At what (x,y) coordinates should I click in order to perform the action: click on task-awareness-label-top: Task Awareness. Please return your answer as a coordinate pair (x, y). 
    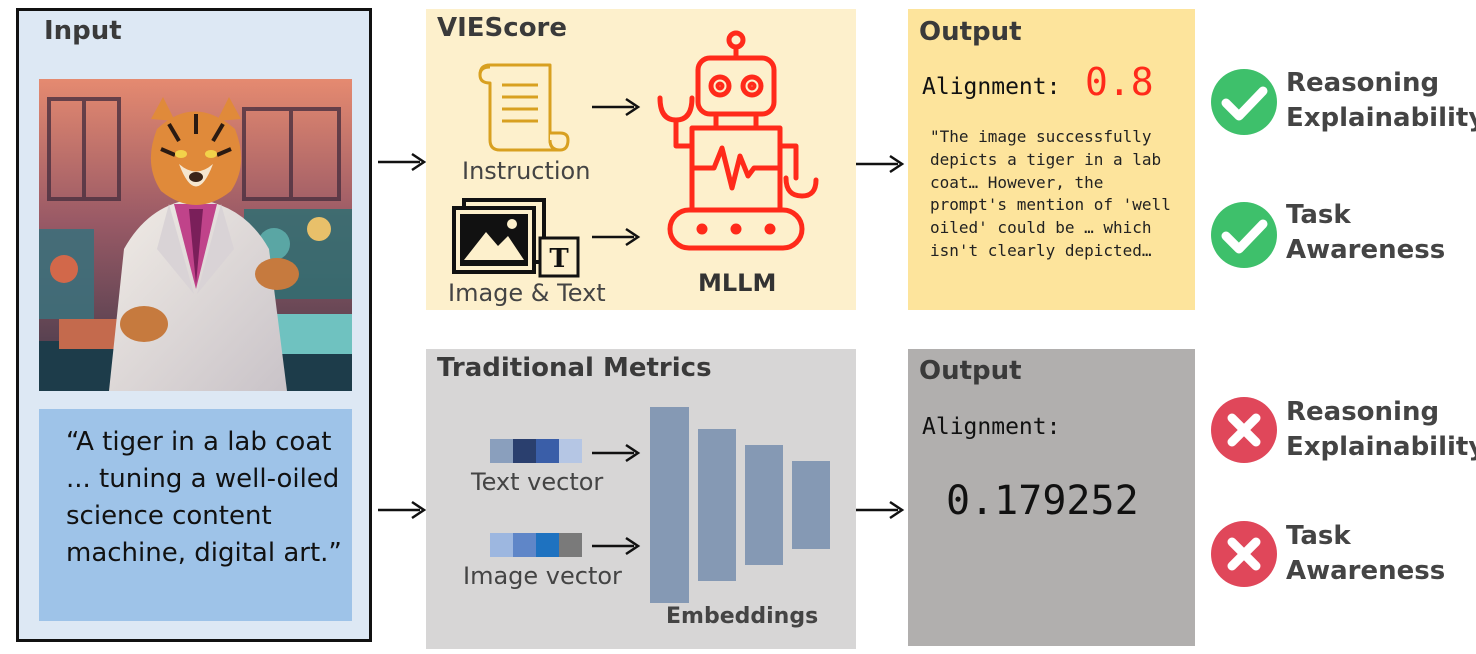
    Looking at the image, I should click on (1365, 233).